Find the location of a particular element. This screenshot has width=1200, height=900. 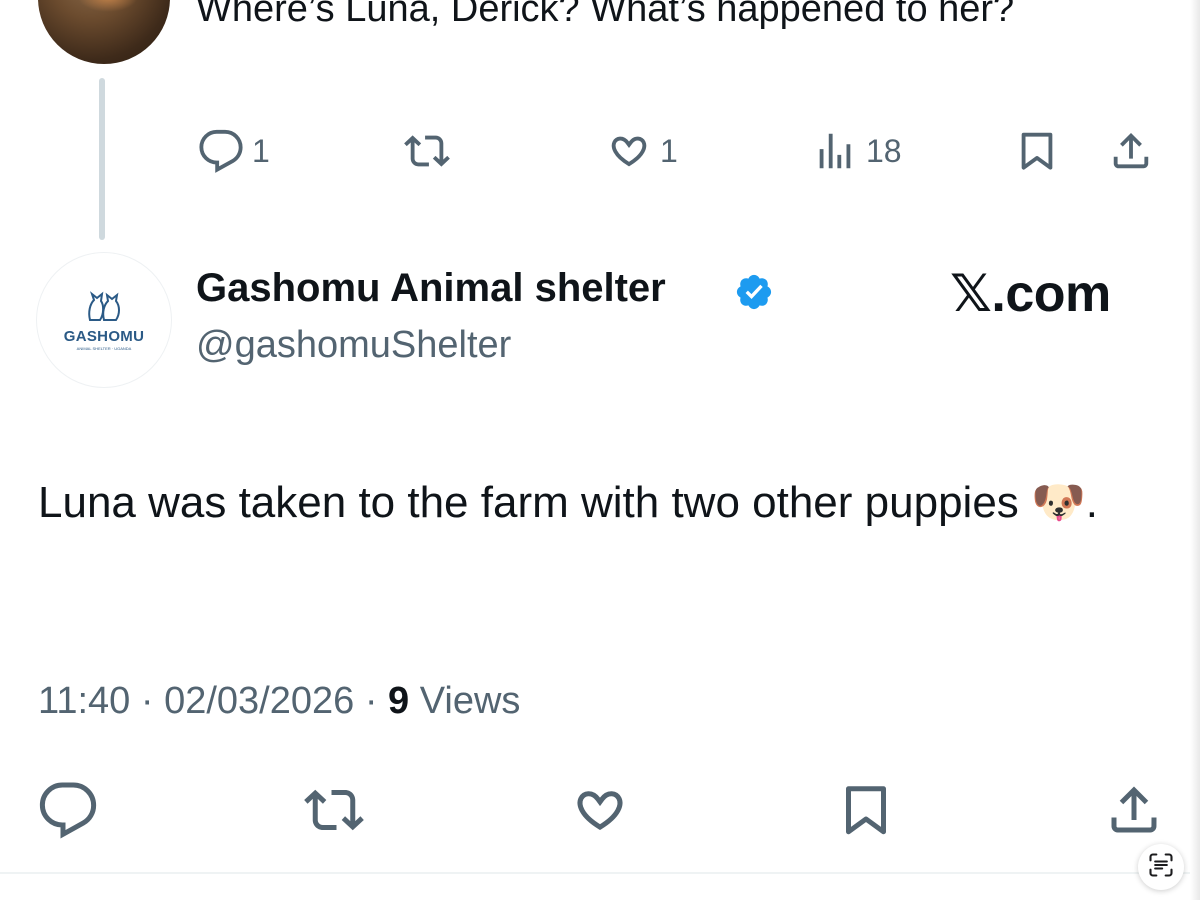

x-watermark: 𝕏.com is located at coordinates (1030, 294).